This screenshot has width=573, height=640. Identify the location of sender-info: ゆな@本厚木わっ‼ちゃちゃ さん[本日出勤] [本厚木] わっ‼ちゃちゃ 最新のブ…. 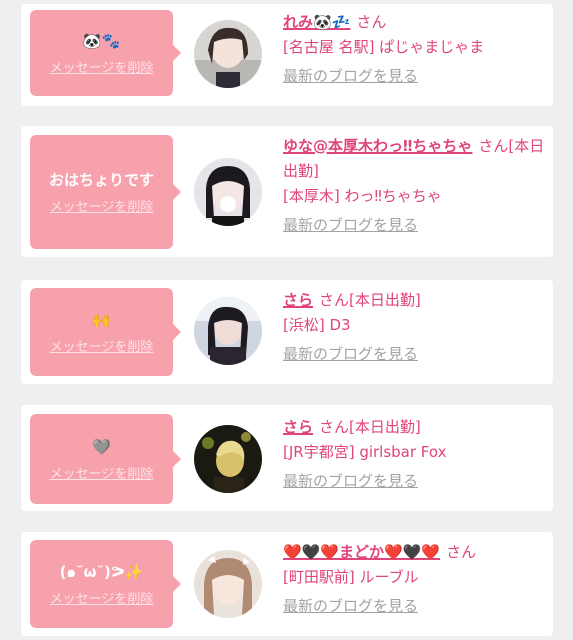
(414, 186).